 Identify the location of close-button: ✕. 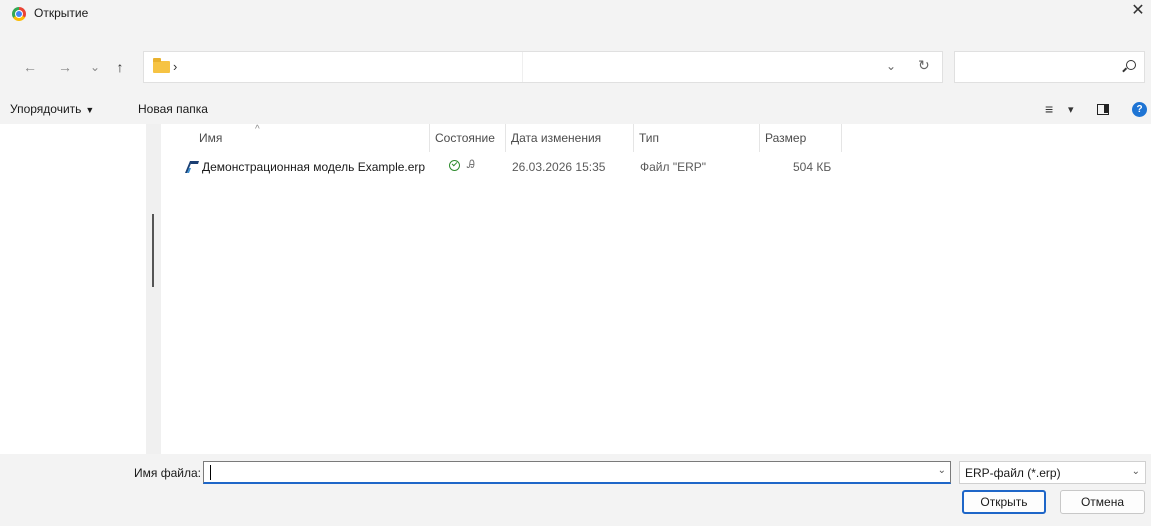
(1138, 12).